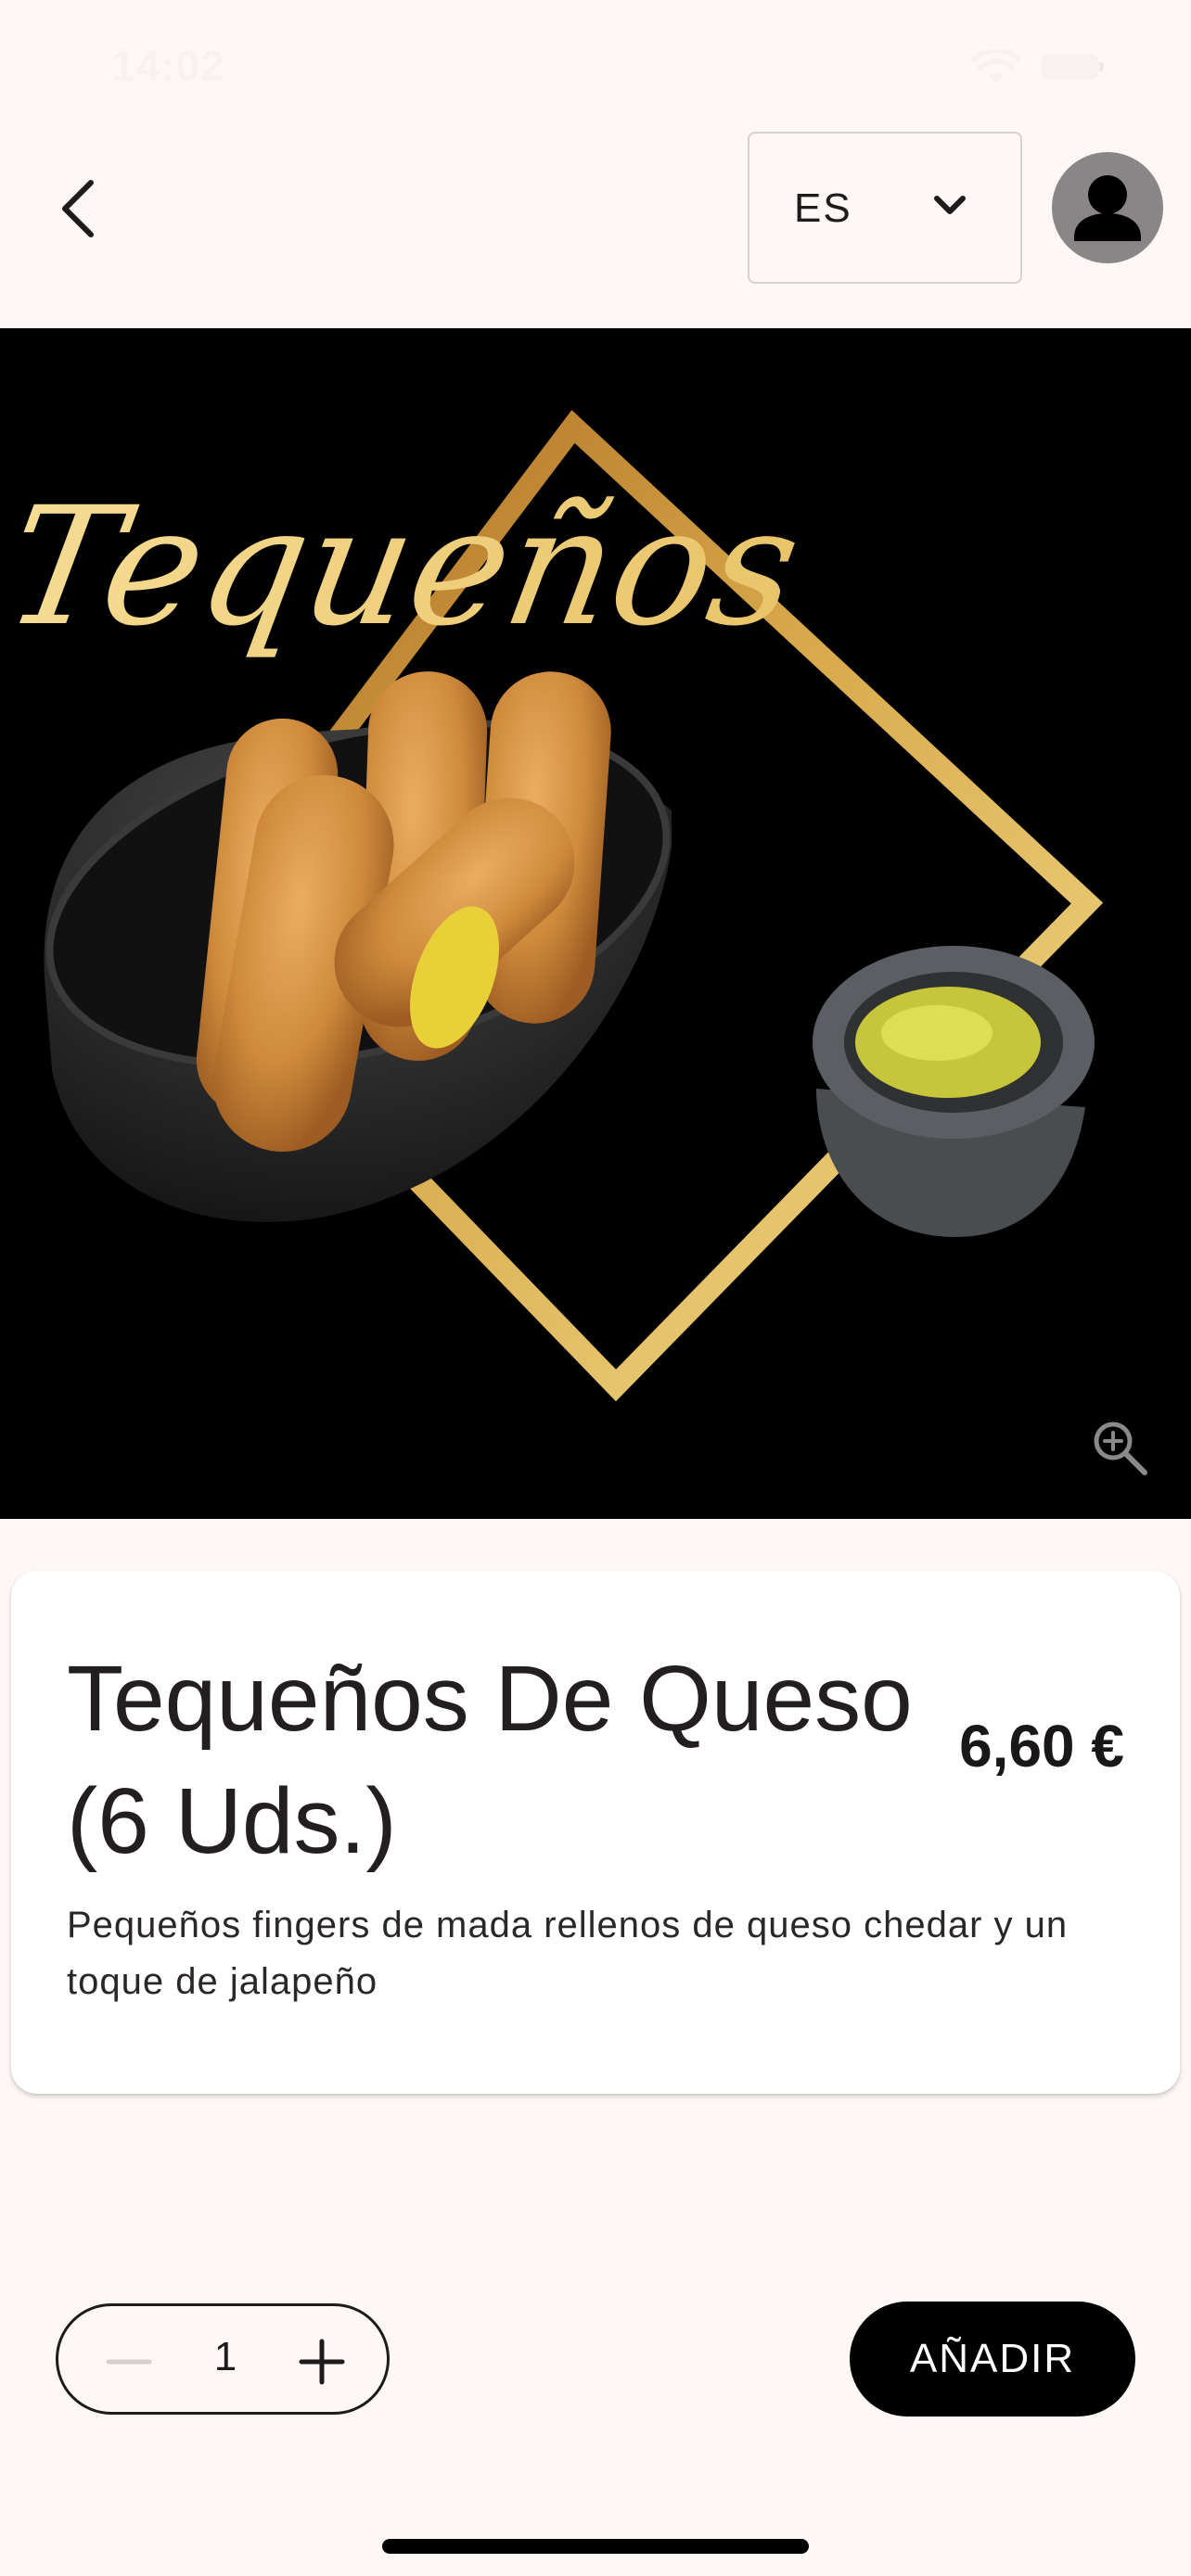 The height and width of the screenshot is (2576, 1191). I want to click on increment-button, so click(321, 2361).